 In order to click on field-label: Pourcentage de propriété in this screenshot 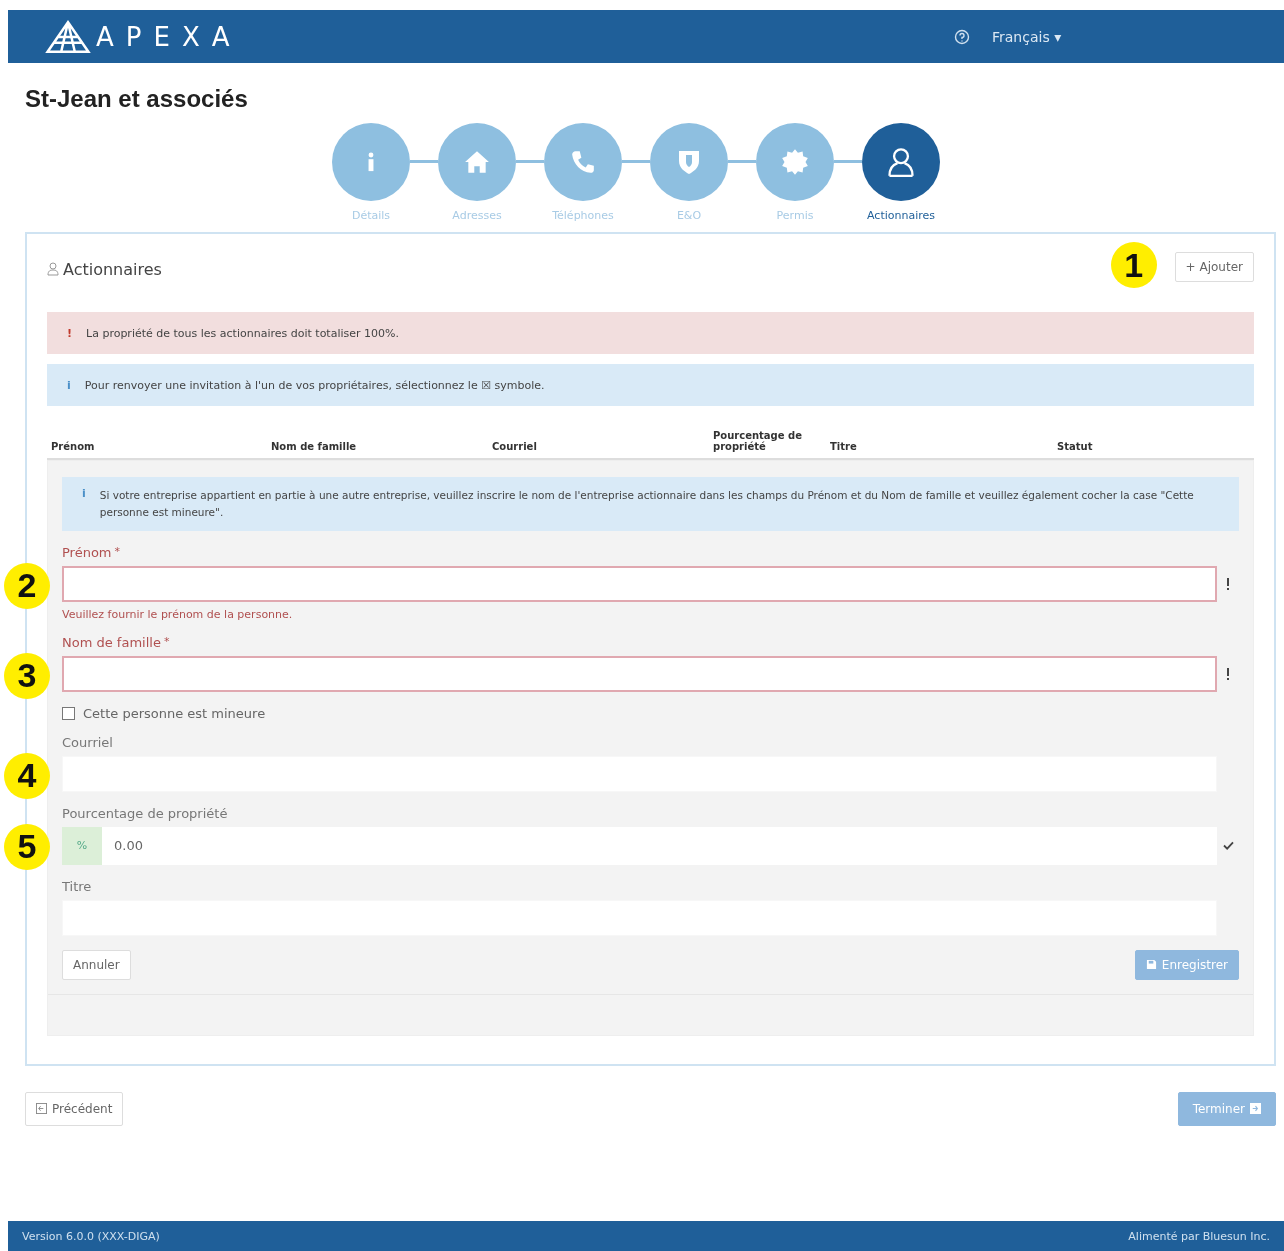, I will do `click(145, 813)`.